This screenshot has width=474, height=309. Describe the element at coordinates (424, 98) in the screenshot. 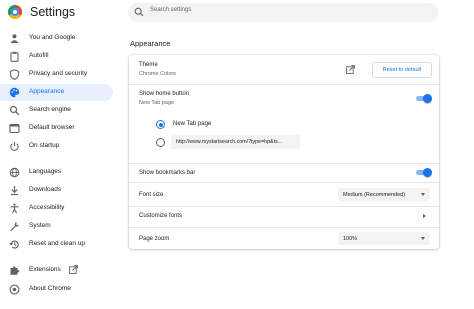

I see `home-button-toggle` at that location.